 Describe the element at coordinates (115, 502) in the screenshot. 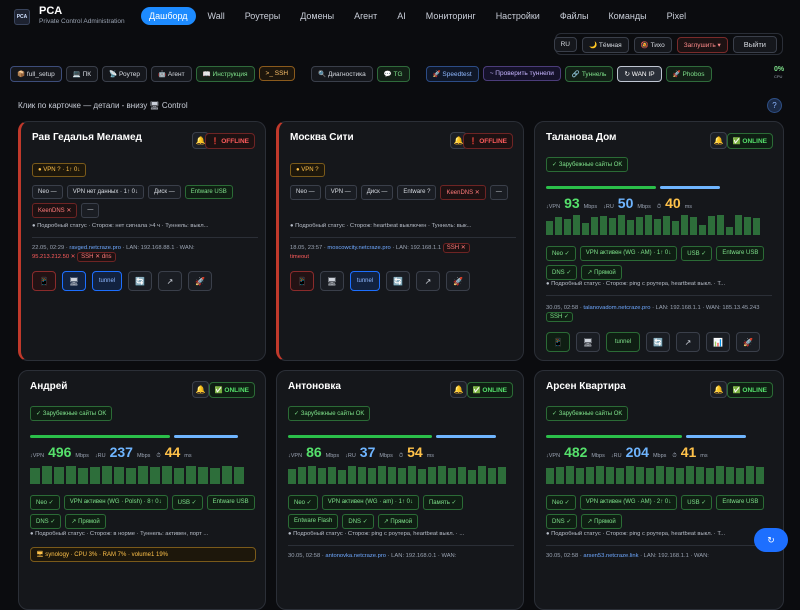

I see `vpn-status-chip: VPN активен (WG · Polsh) · 8↑ 0↓` at that location.